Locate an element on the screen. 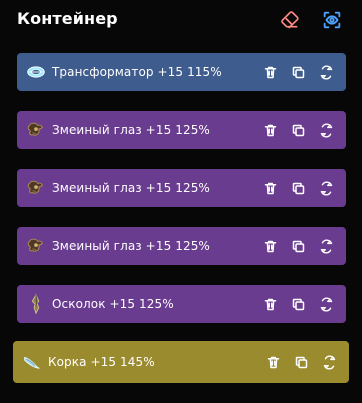 The image size is (362, 403). panel-header: Контейнер is located at coordinates (181, 21).